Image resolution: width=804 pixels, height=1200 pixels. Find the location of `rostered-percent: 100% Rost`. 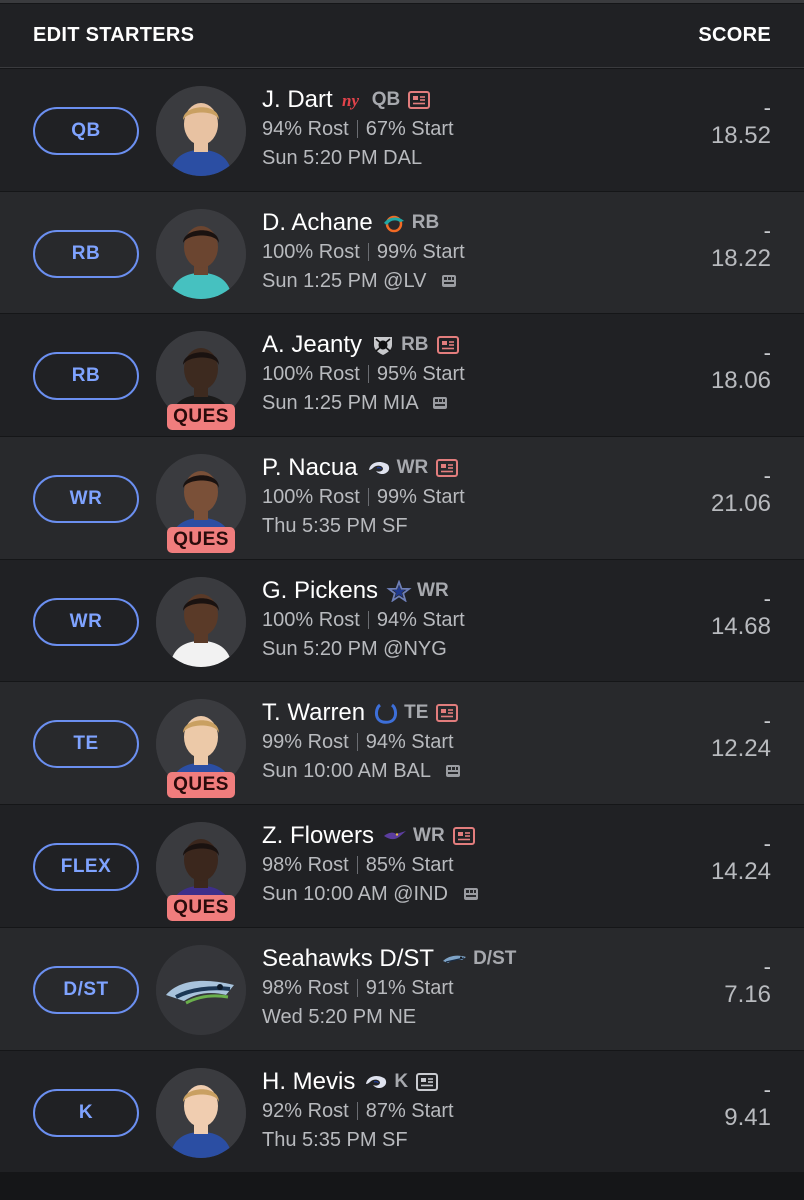

rostered-percent: 100% Rost is located at coordinates (311, 619).